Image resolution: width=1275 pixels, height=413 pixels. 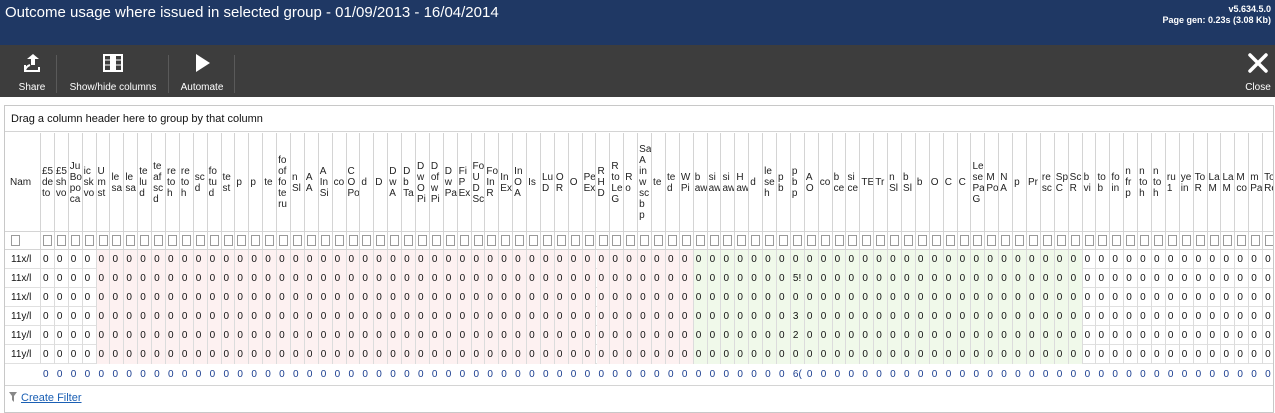 I want to click on column-header: Pr, so click(x=1034, y=182).